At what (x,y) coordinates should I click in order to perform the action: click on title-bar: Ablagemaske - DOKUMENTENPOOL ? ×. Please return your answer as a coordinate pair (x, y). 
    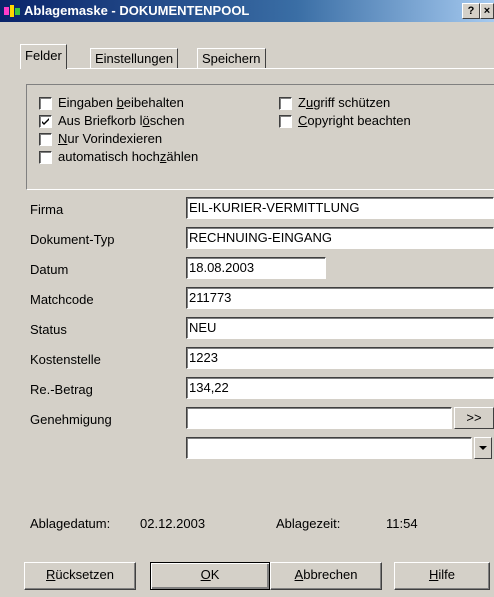
    Looking at the image, I should click on (247, 11).